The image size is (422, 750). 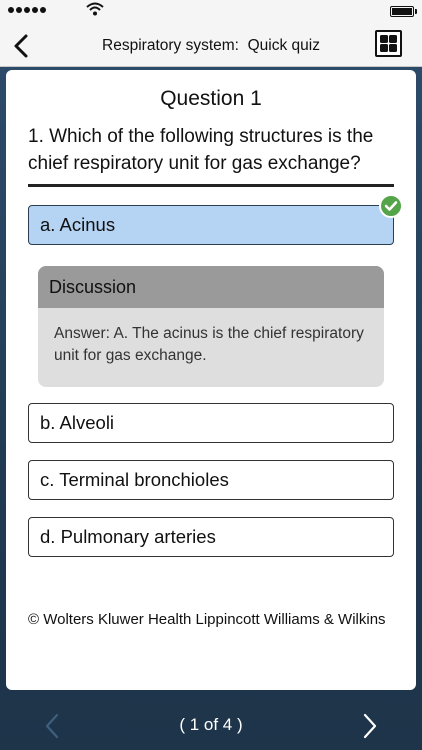 What do you see at coordinates (211, 13) in the screenshot?
I see `status-bar` at bounding box center [211, 13].